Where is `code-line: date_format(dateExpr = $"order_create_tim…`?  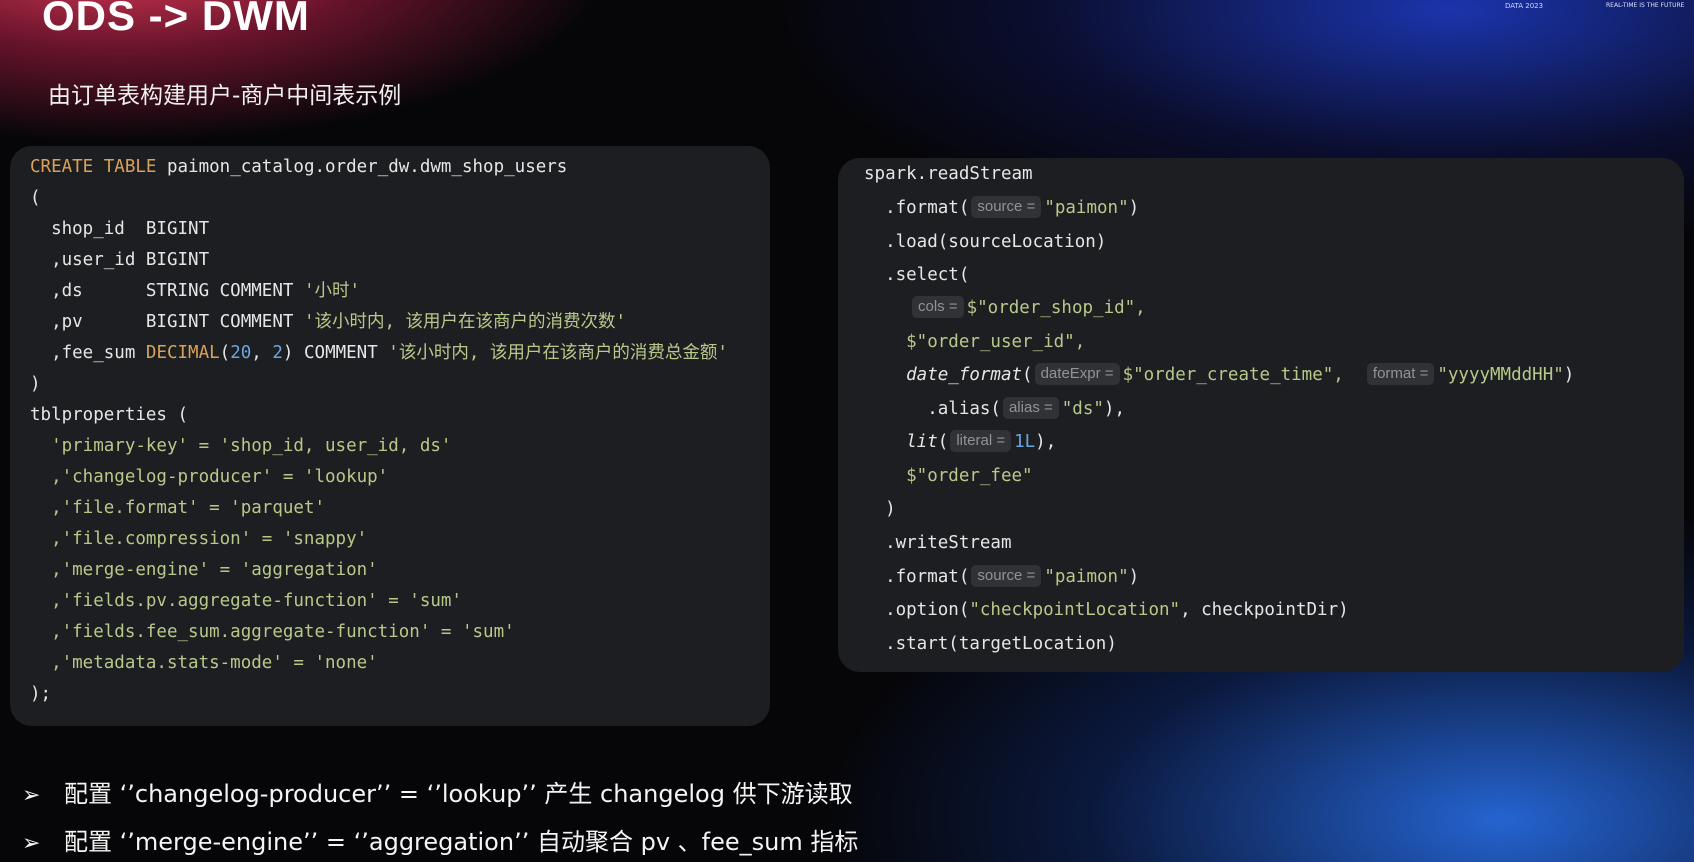
code-line: date_format(dateExpr = $"order_create_tim… is located at coordinates (1219, 375).